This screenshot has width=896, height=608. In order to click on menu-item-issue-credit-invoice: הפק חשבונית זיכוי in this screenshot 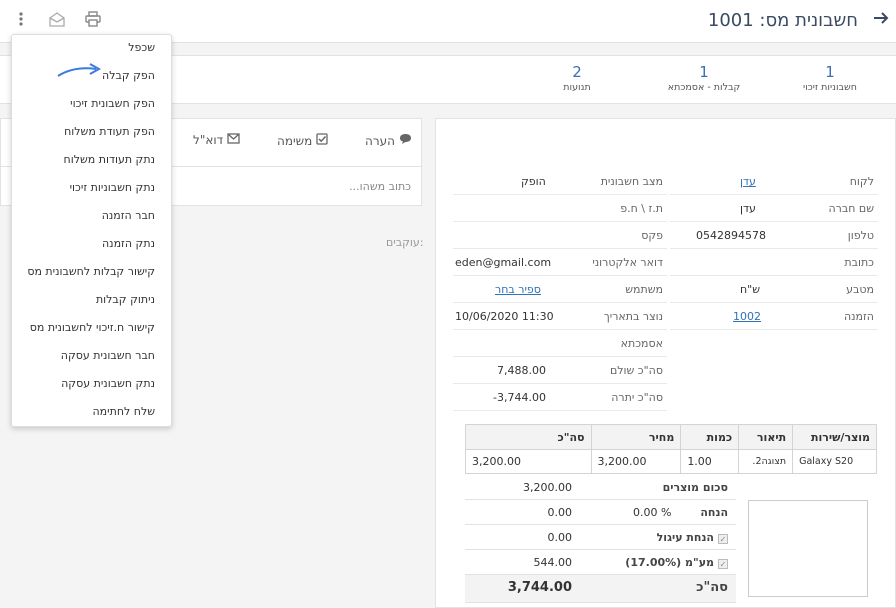, I will do `click(112, 103)`.